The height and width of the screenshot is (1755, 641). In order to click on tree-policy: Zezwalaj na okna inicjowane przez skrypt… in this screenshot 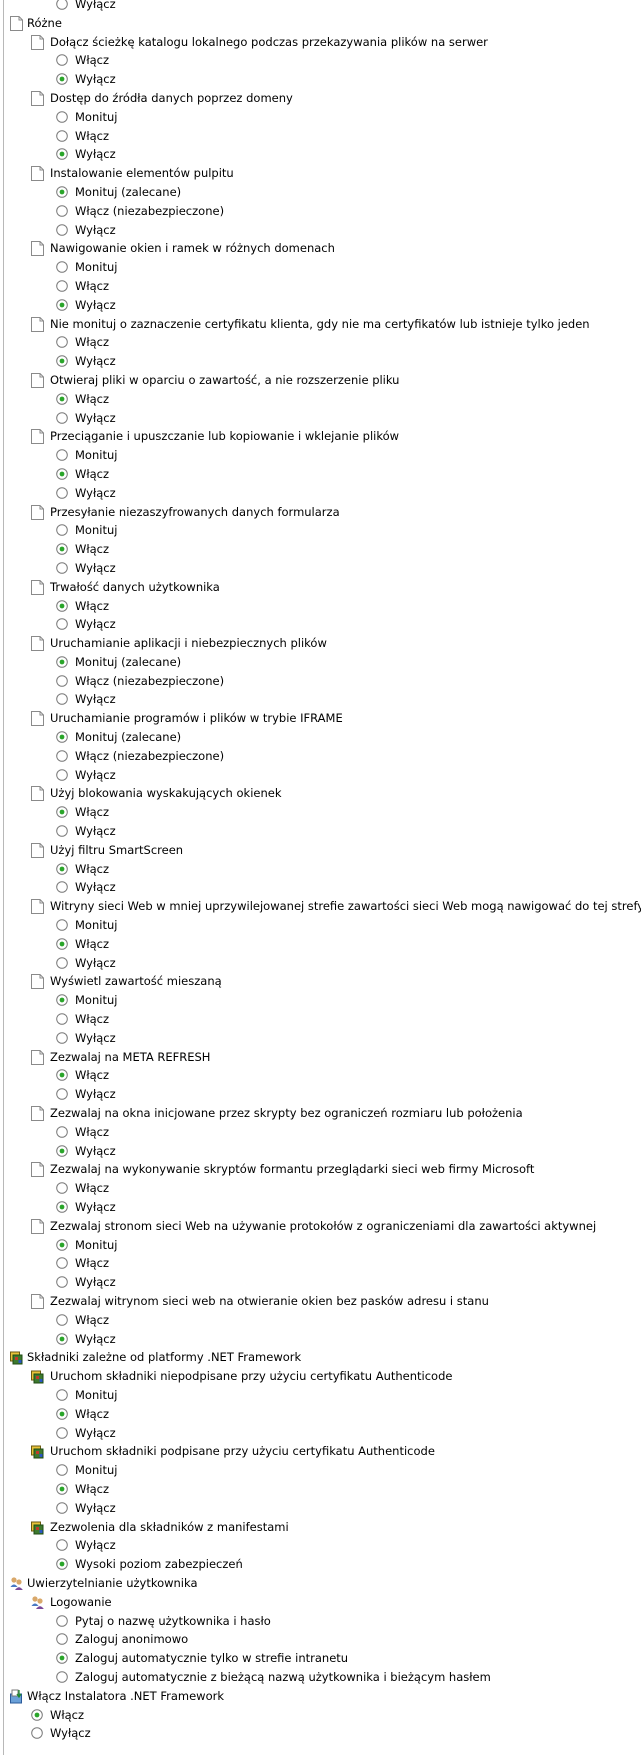, I will do `click(320, 1113)`.